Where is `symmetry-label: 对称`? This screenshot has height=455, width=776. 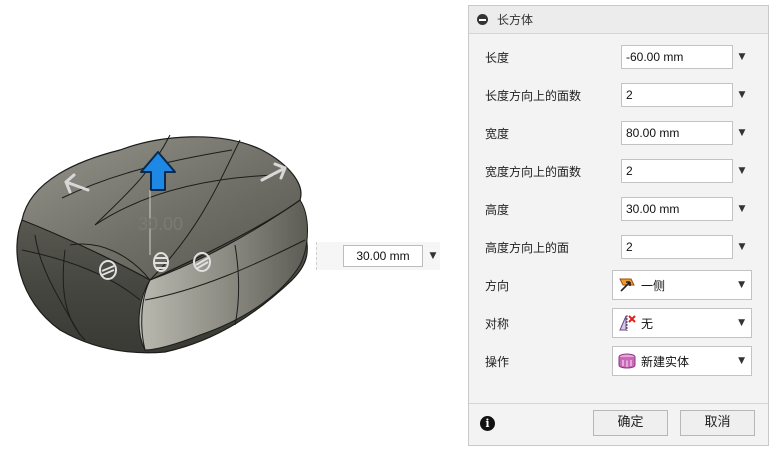 symmetry-label: 对称 is located at coordinates (497, 324).